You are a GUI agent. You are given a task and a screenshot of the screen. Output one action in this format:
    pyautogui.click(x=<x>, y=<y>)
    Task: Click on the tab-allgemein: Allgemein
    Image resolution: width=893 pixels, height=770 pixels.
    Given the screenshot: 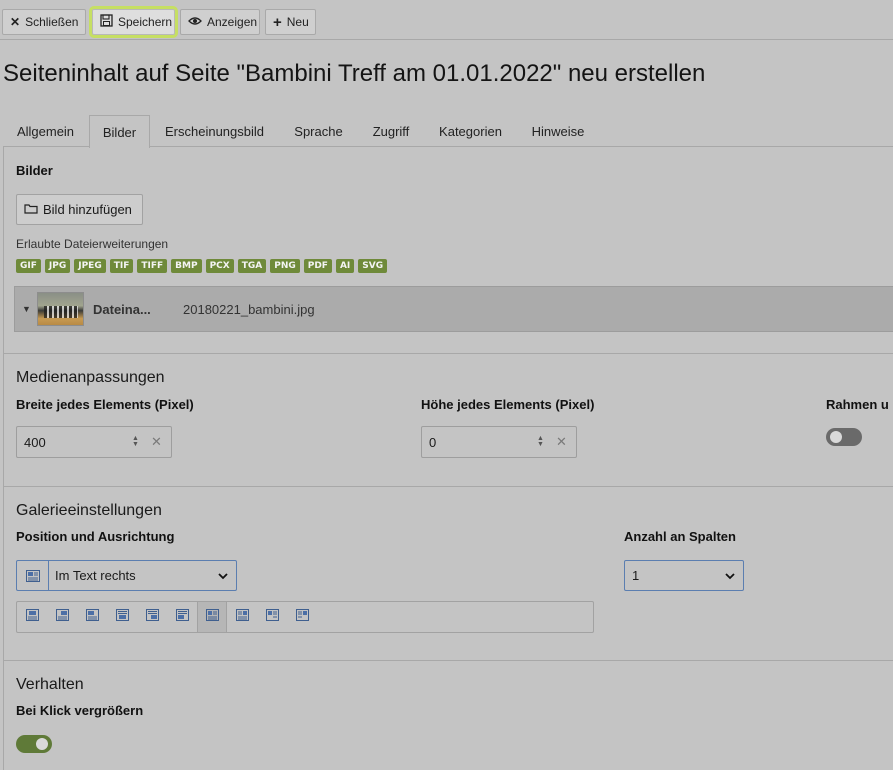 What is the action you would take?
    pyautogui.click(x=45, y=131)
    